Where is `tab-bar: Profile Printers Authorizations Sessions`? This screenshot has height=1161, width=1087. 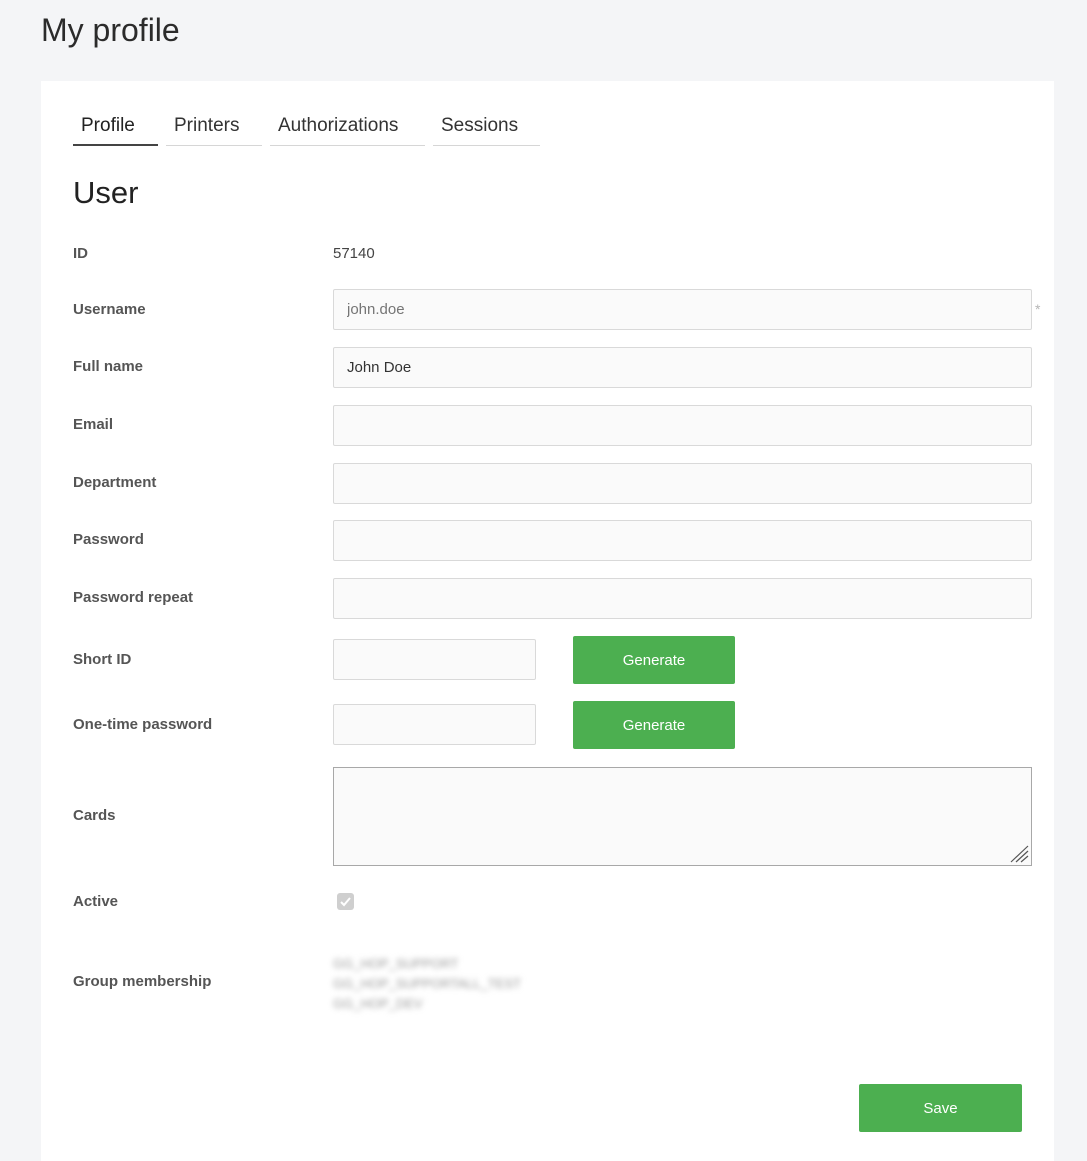 tab-bar: Profile Printers Authorizations Sessions is located at coordinates (310, 129).